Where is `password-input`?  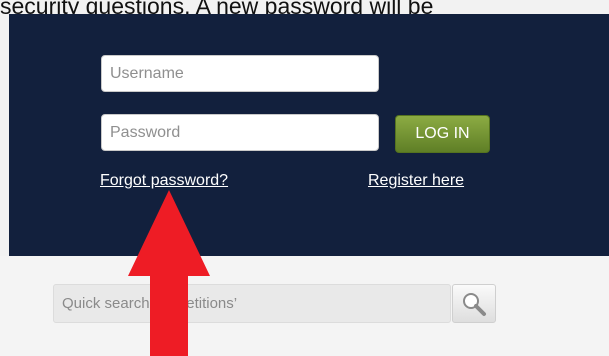 password-input is located at coordinates (240, 132).